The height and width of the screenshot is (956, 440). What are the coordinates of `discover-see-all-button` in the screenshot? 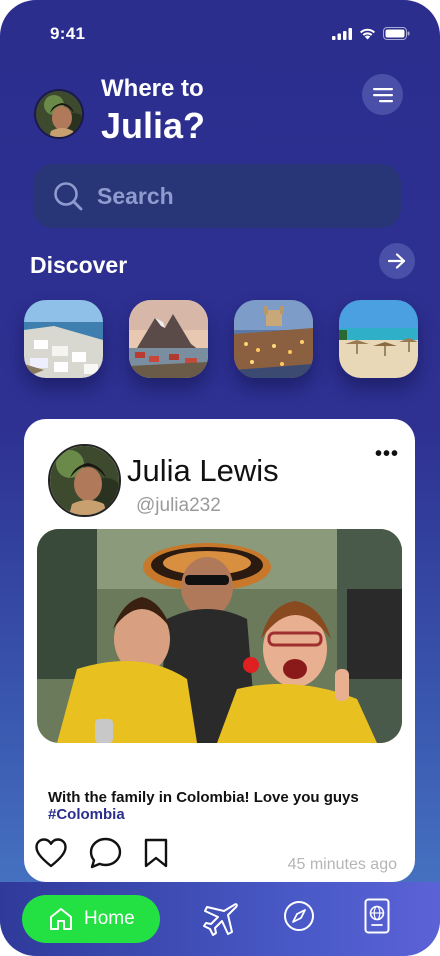 It's located at (397, 261).